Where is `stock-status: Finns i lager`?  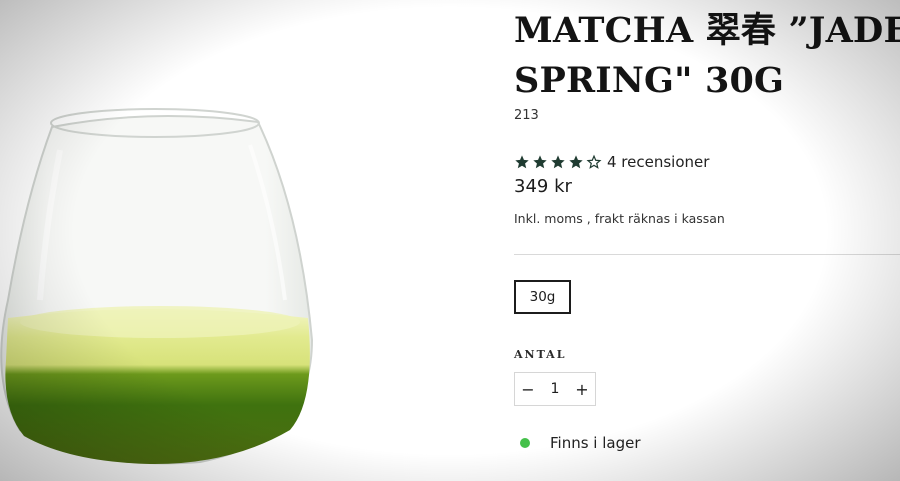 stock-status: Finns i lager is located at coordinates (580, 443).